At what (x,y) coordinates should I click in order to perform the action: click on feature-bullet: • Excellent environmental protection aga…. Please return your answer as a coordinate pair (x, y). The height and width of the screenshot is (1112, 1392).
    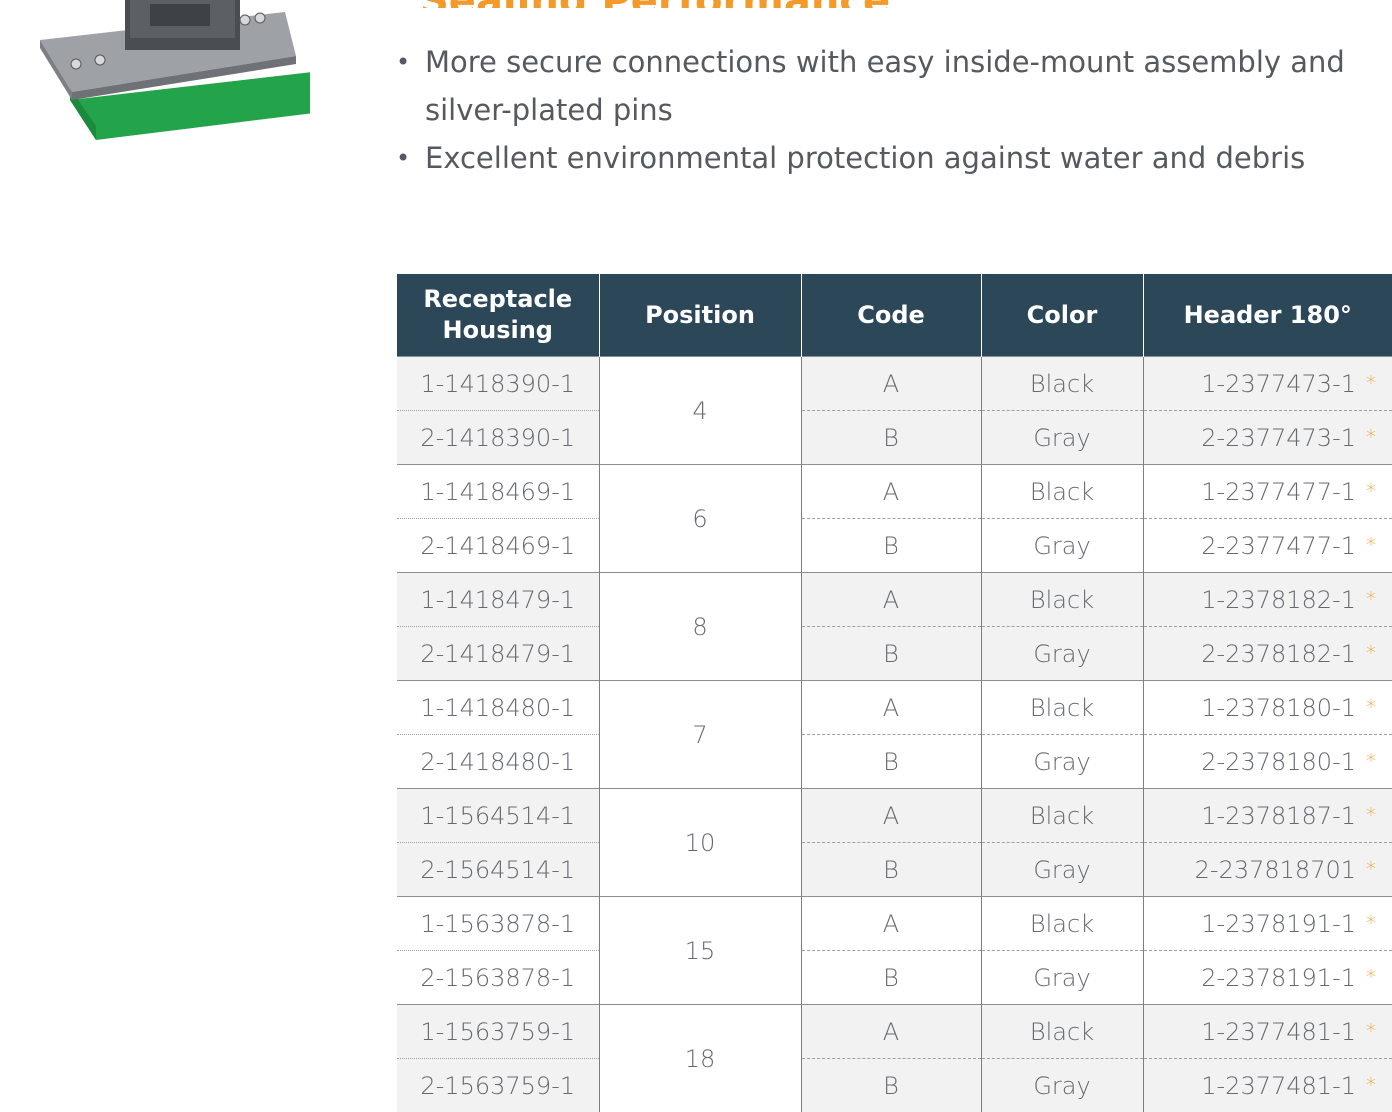
    Looking at the image, I should click on (872, 158).